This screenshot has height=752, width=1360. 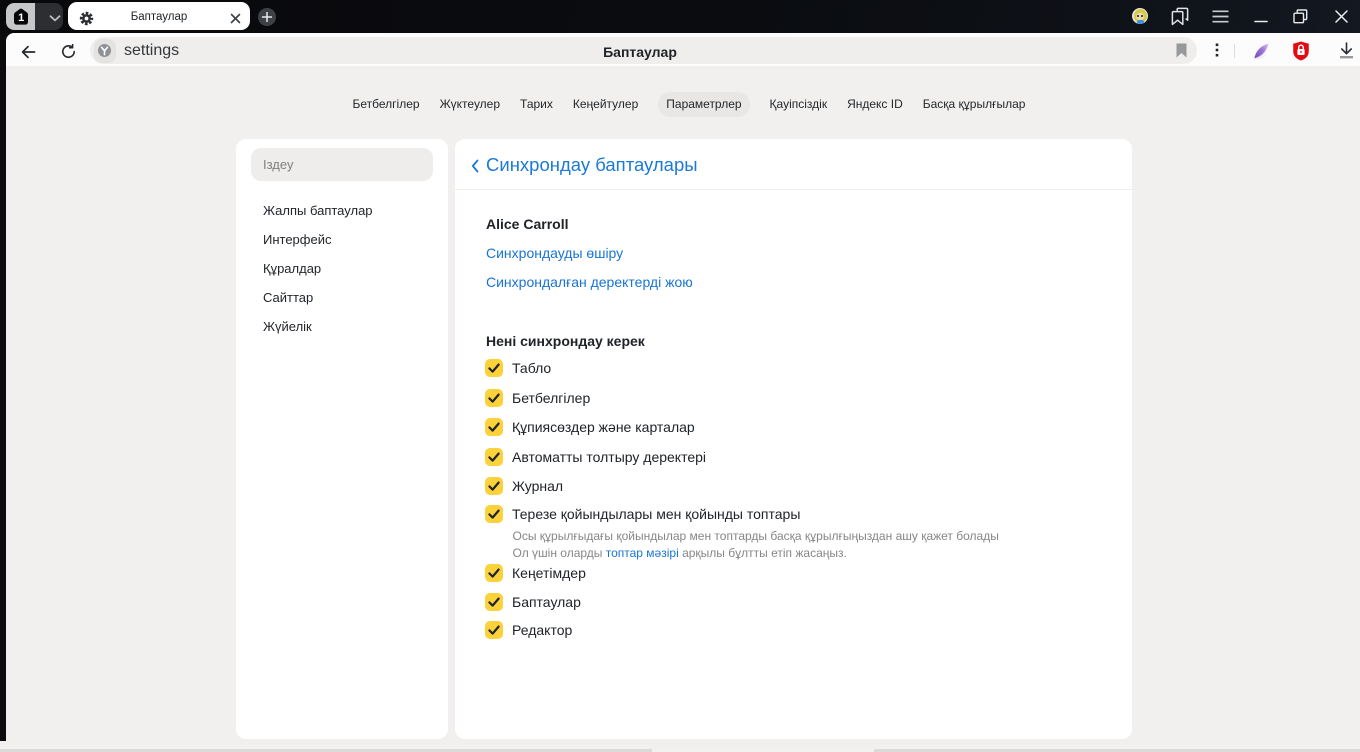 What do you see at coordinates (21, 18) in the screenshot?
I see `svg-text: 1` at bounding box center [21, 18].